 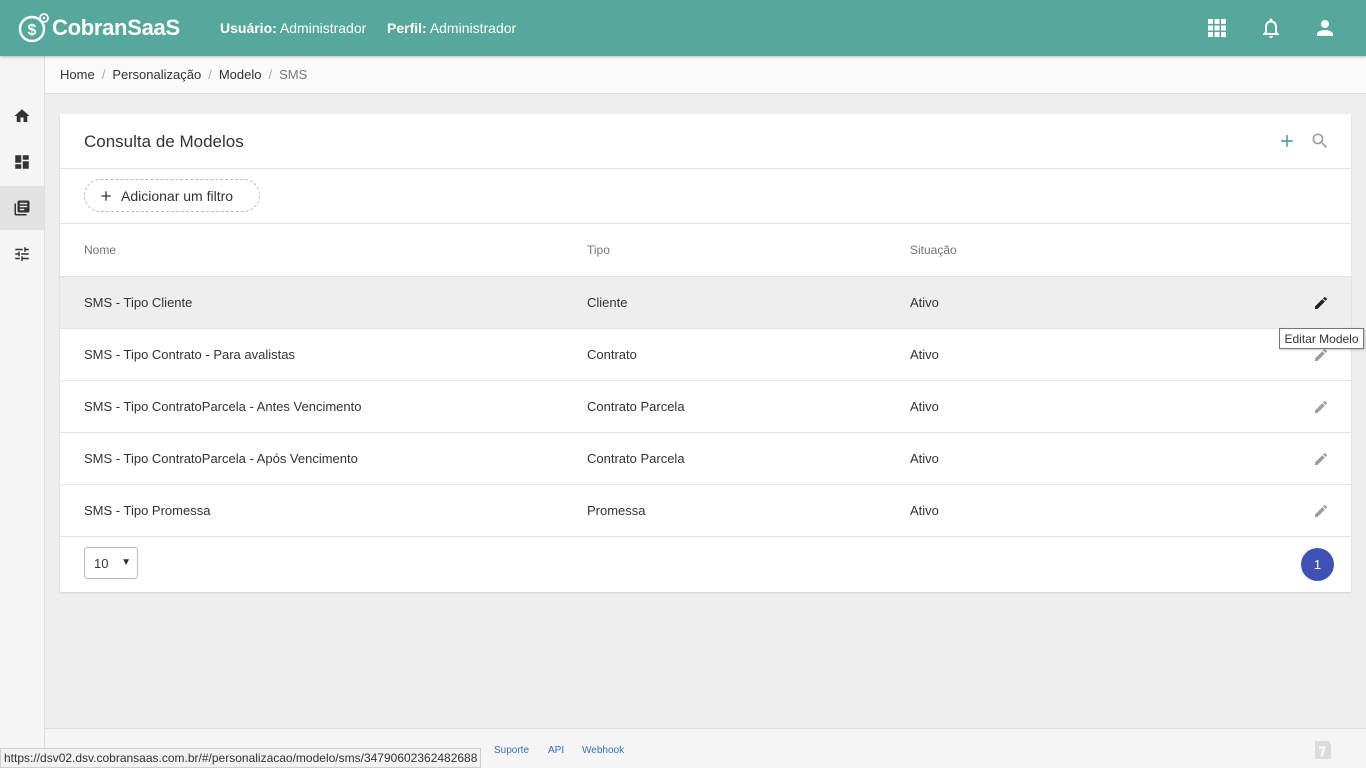 I want to click on apps-grid-icon, so click(x=1217, y=28).